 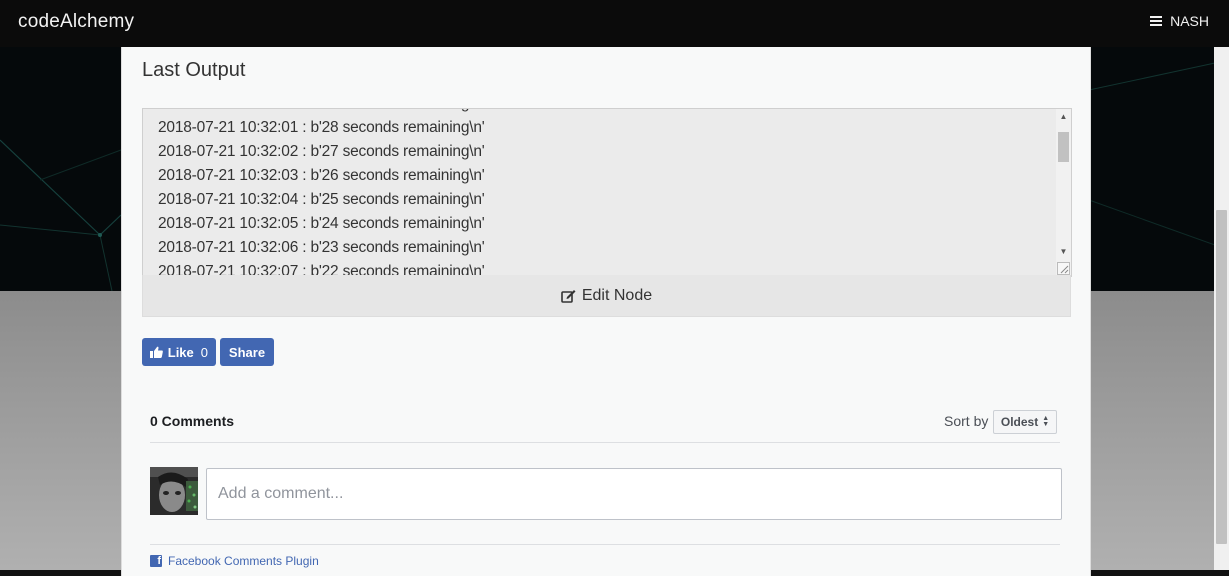 I want to click on thumbs-up-icon, so click(x=156, y=352).